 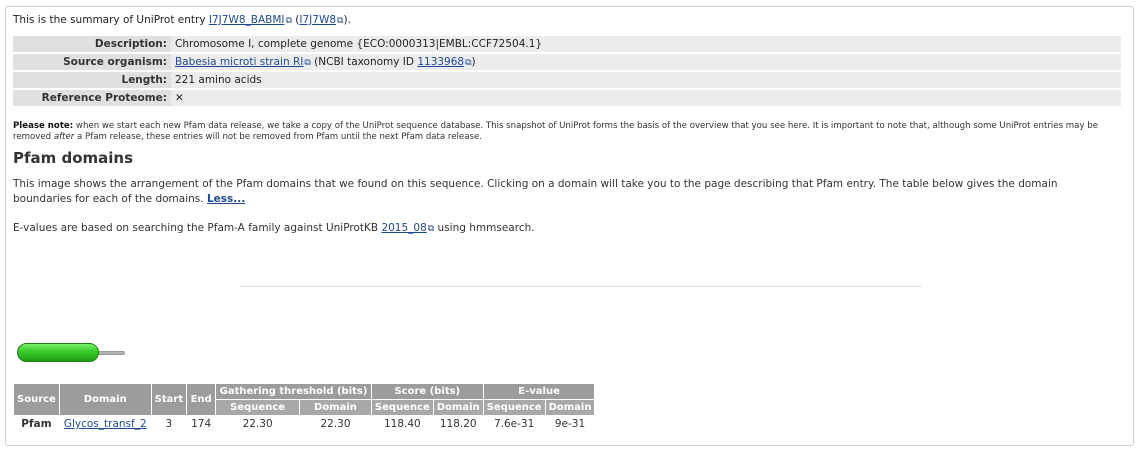 I want to click on header-ga-sequence: Sequence, so click(x=258, y=407).